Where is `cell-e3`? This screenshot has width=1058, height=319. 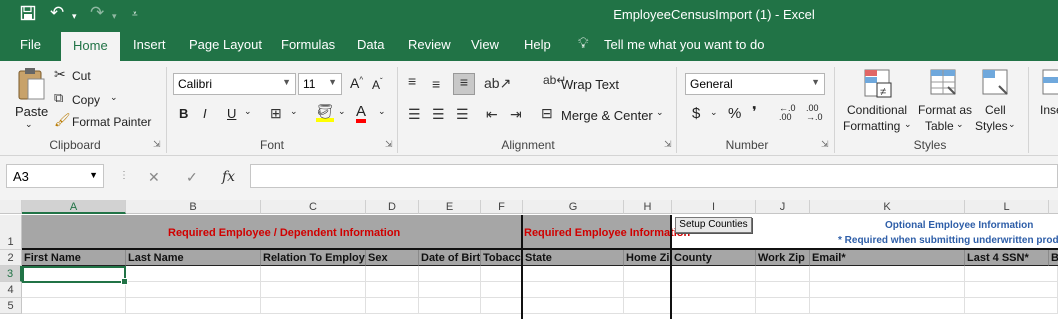 cell-e3 is located at coordinates (450, 274).